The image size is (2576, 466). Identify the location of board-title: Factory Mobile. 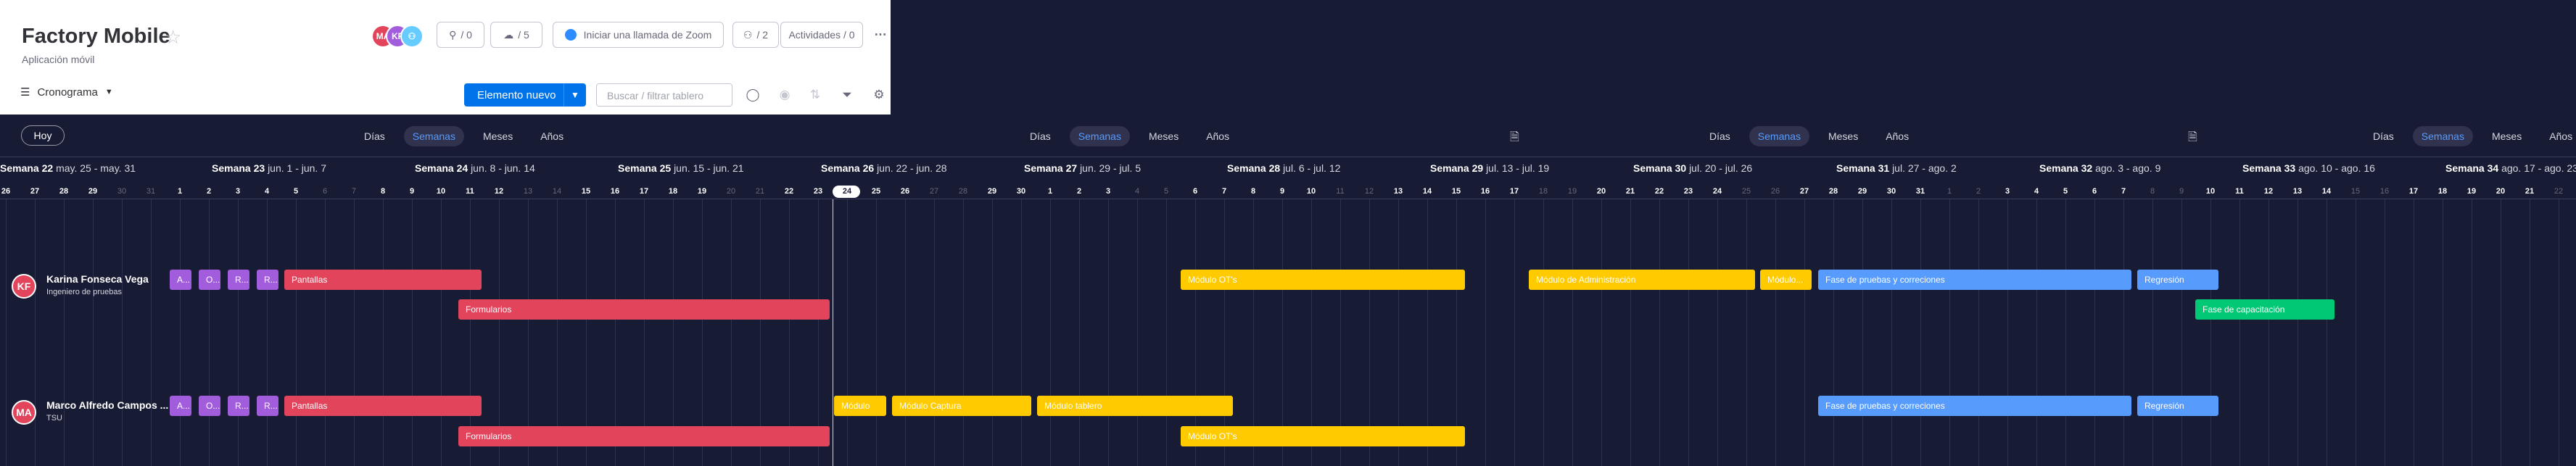
(96, 37).